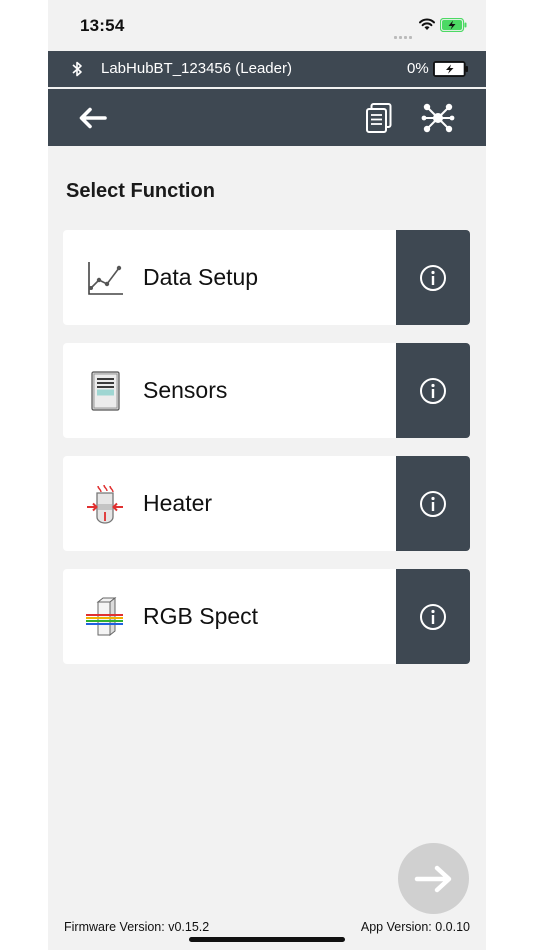  What do you see at coordinates (102, 25) in the screenshot?
I see `status-time: 13:54` at bounding box center [102, 25].